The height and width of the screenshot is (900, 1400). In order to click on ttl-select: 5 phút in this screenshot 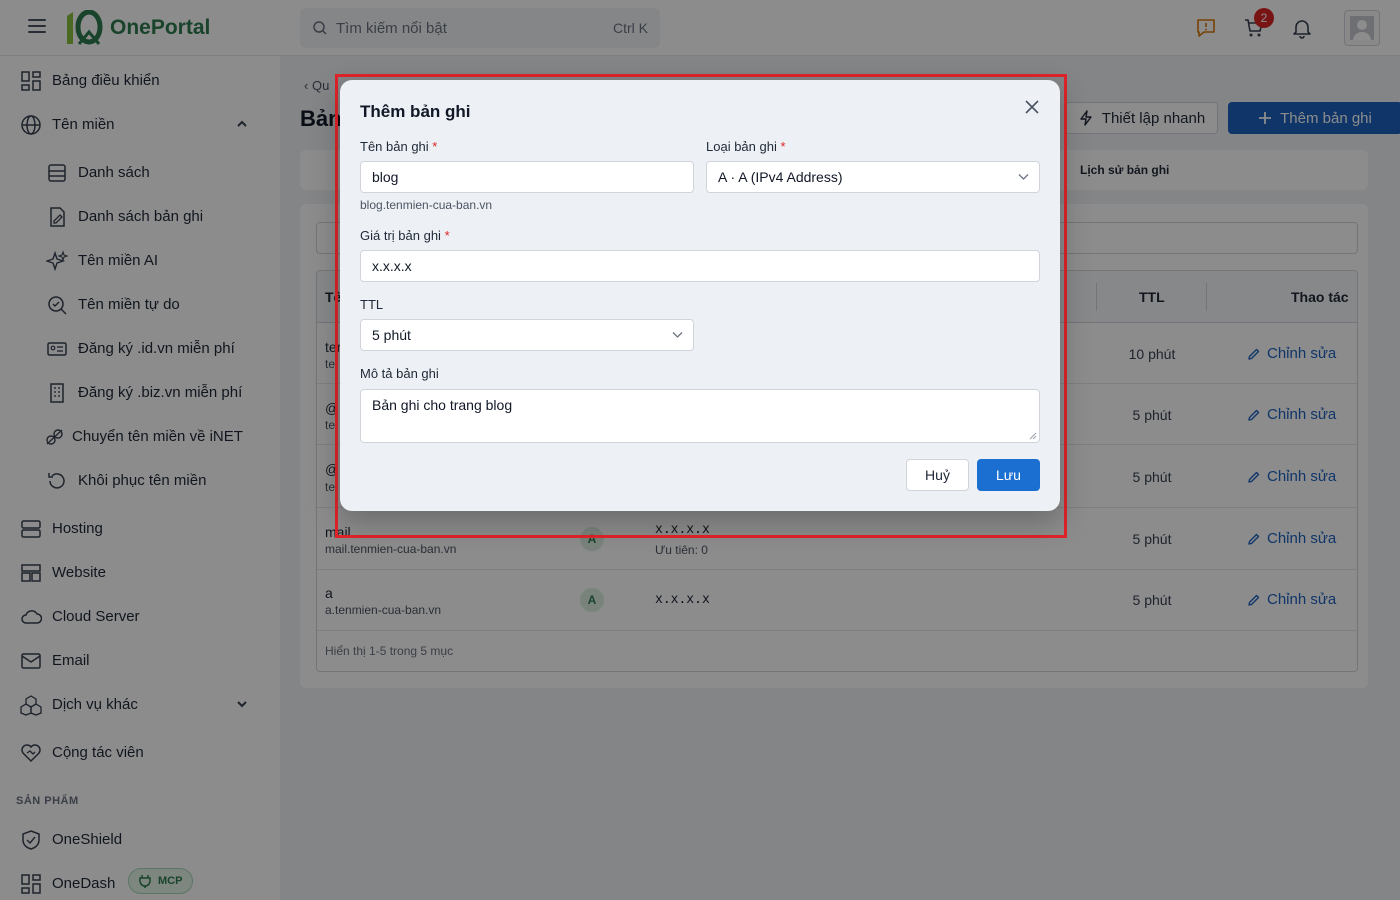, I will do `click(527, 335)`.